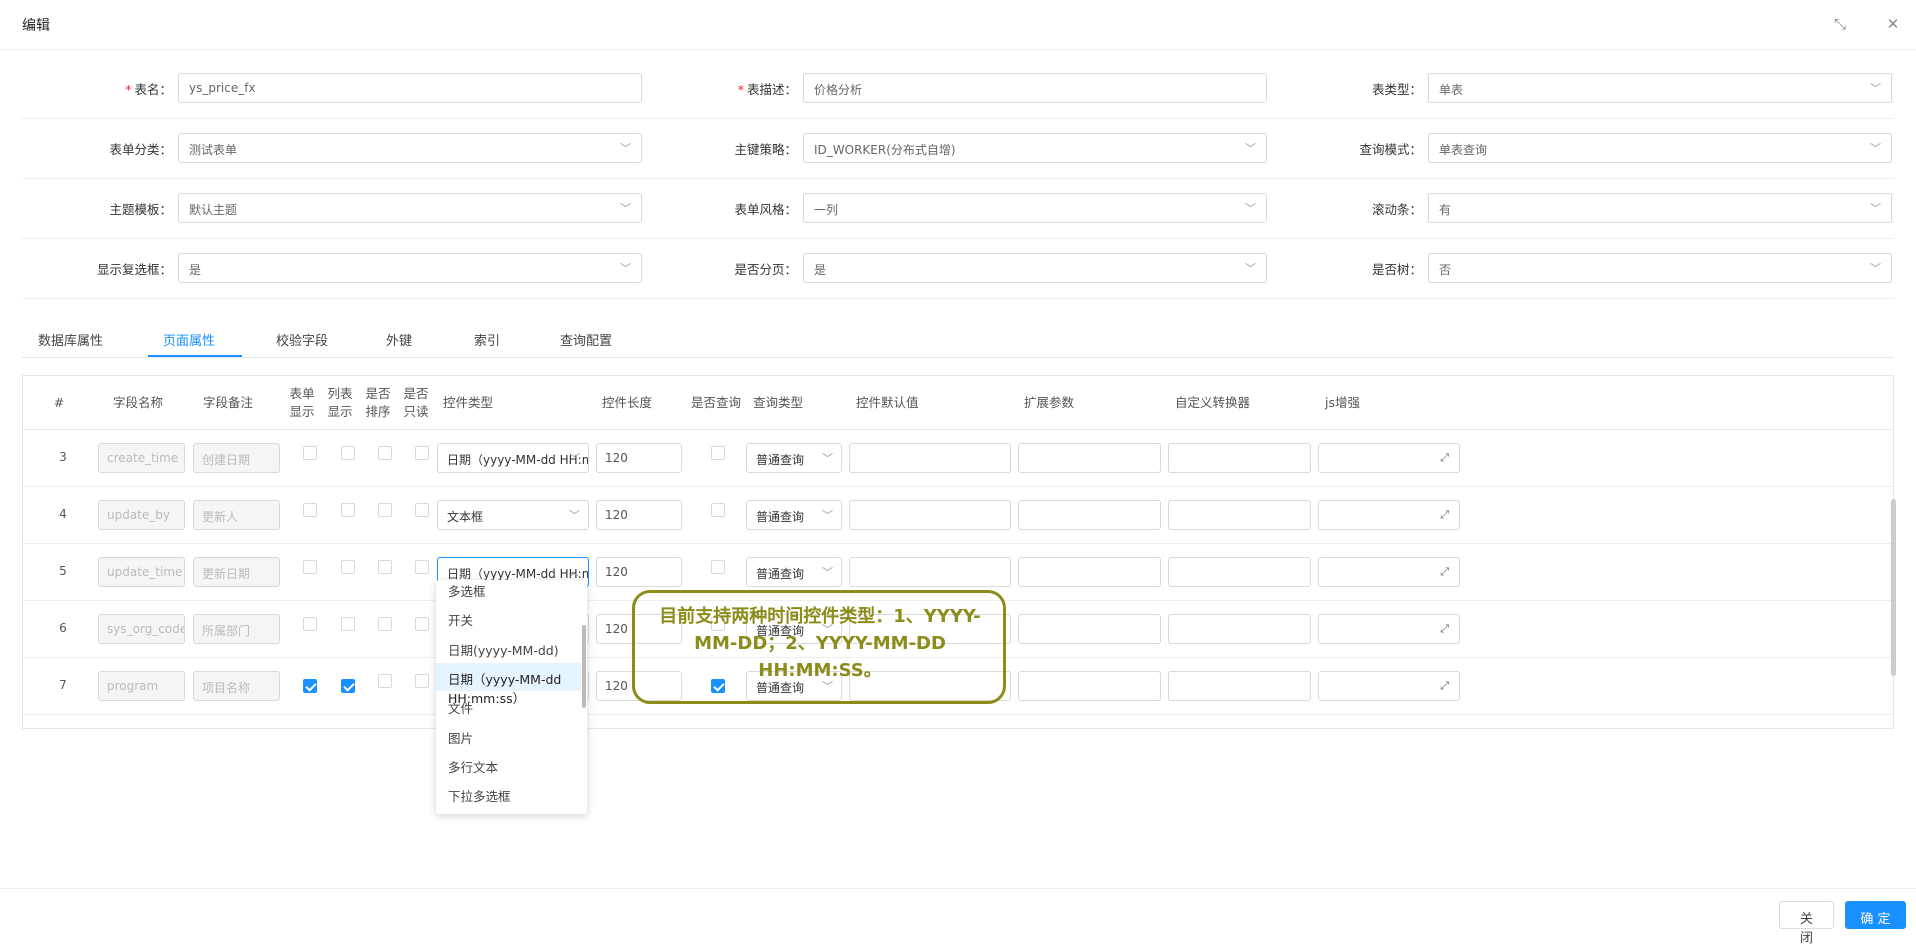 This screenshot has height=946, width=1916. I want to click on dropdown-option: 多选框, so click(508, 591).